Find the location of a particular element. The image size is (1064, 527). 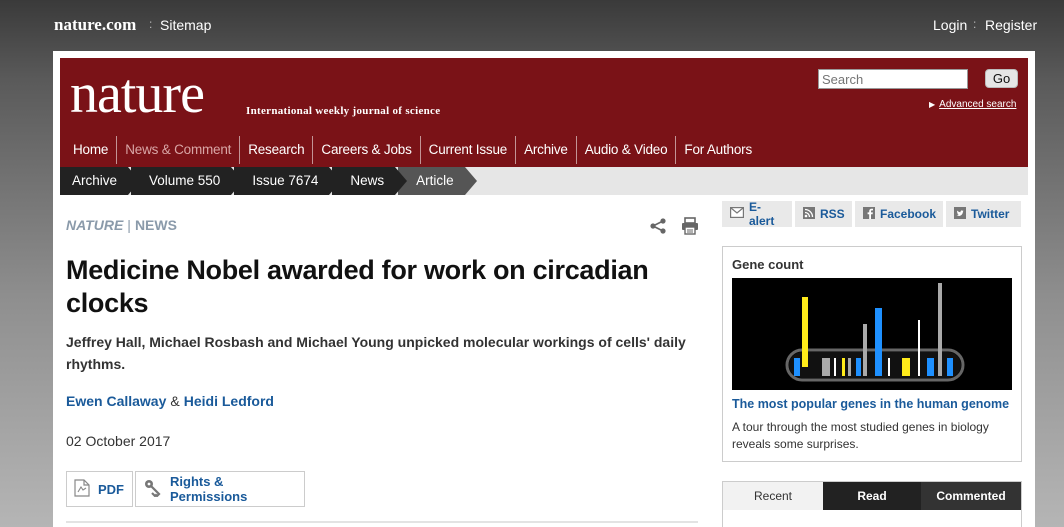

share-icon is located at coordinates (658, 226).